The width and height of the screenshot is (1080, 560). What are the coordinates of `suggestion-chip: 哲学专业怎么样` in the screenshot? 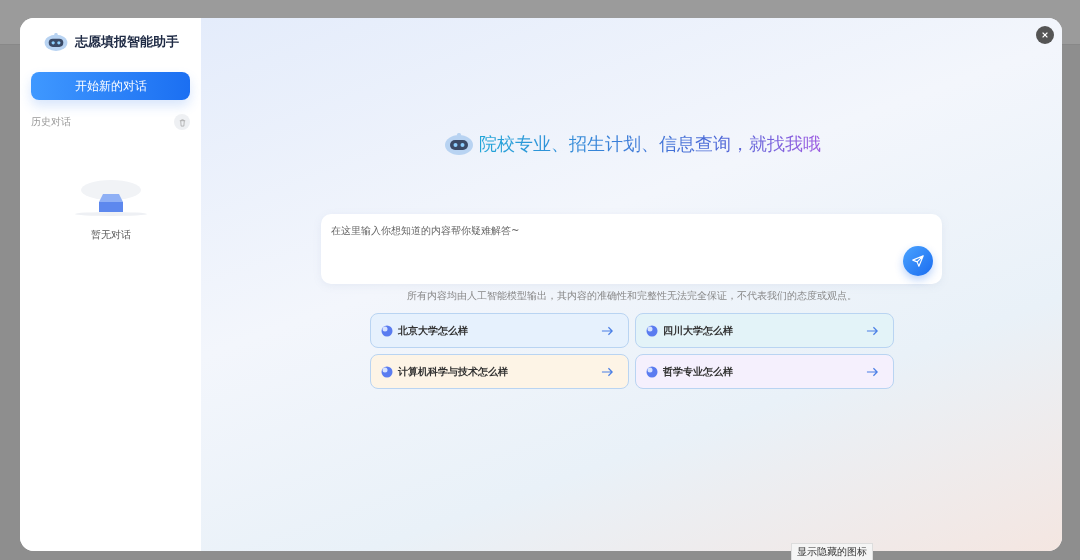 It's located at (764, 371).